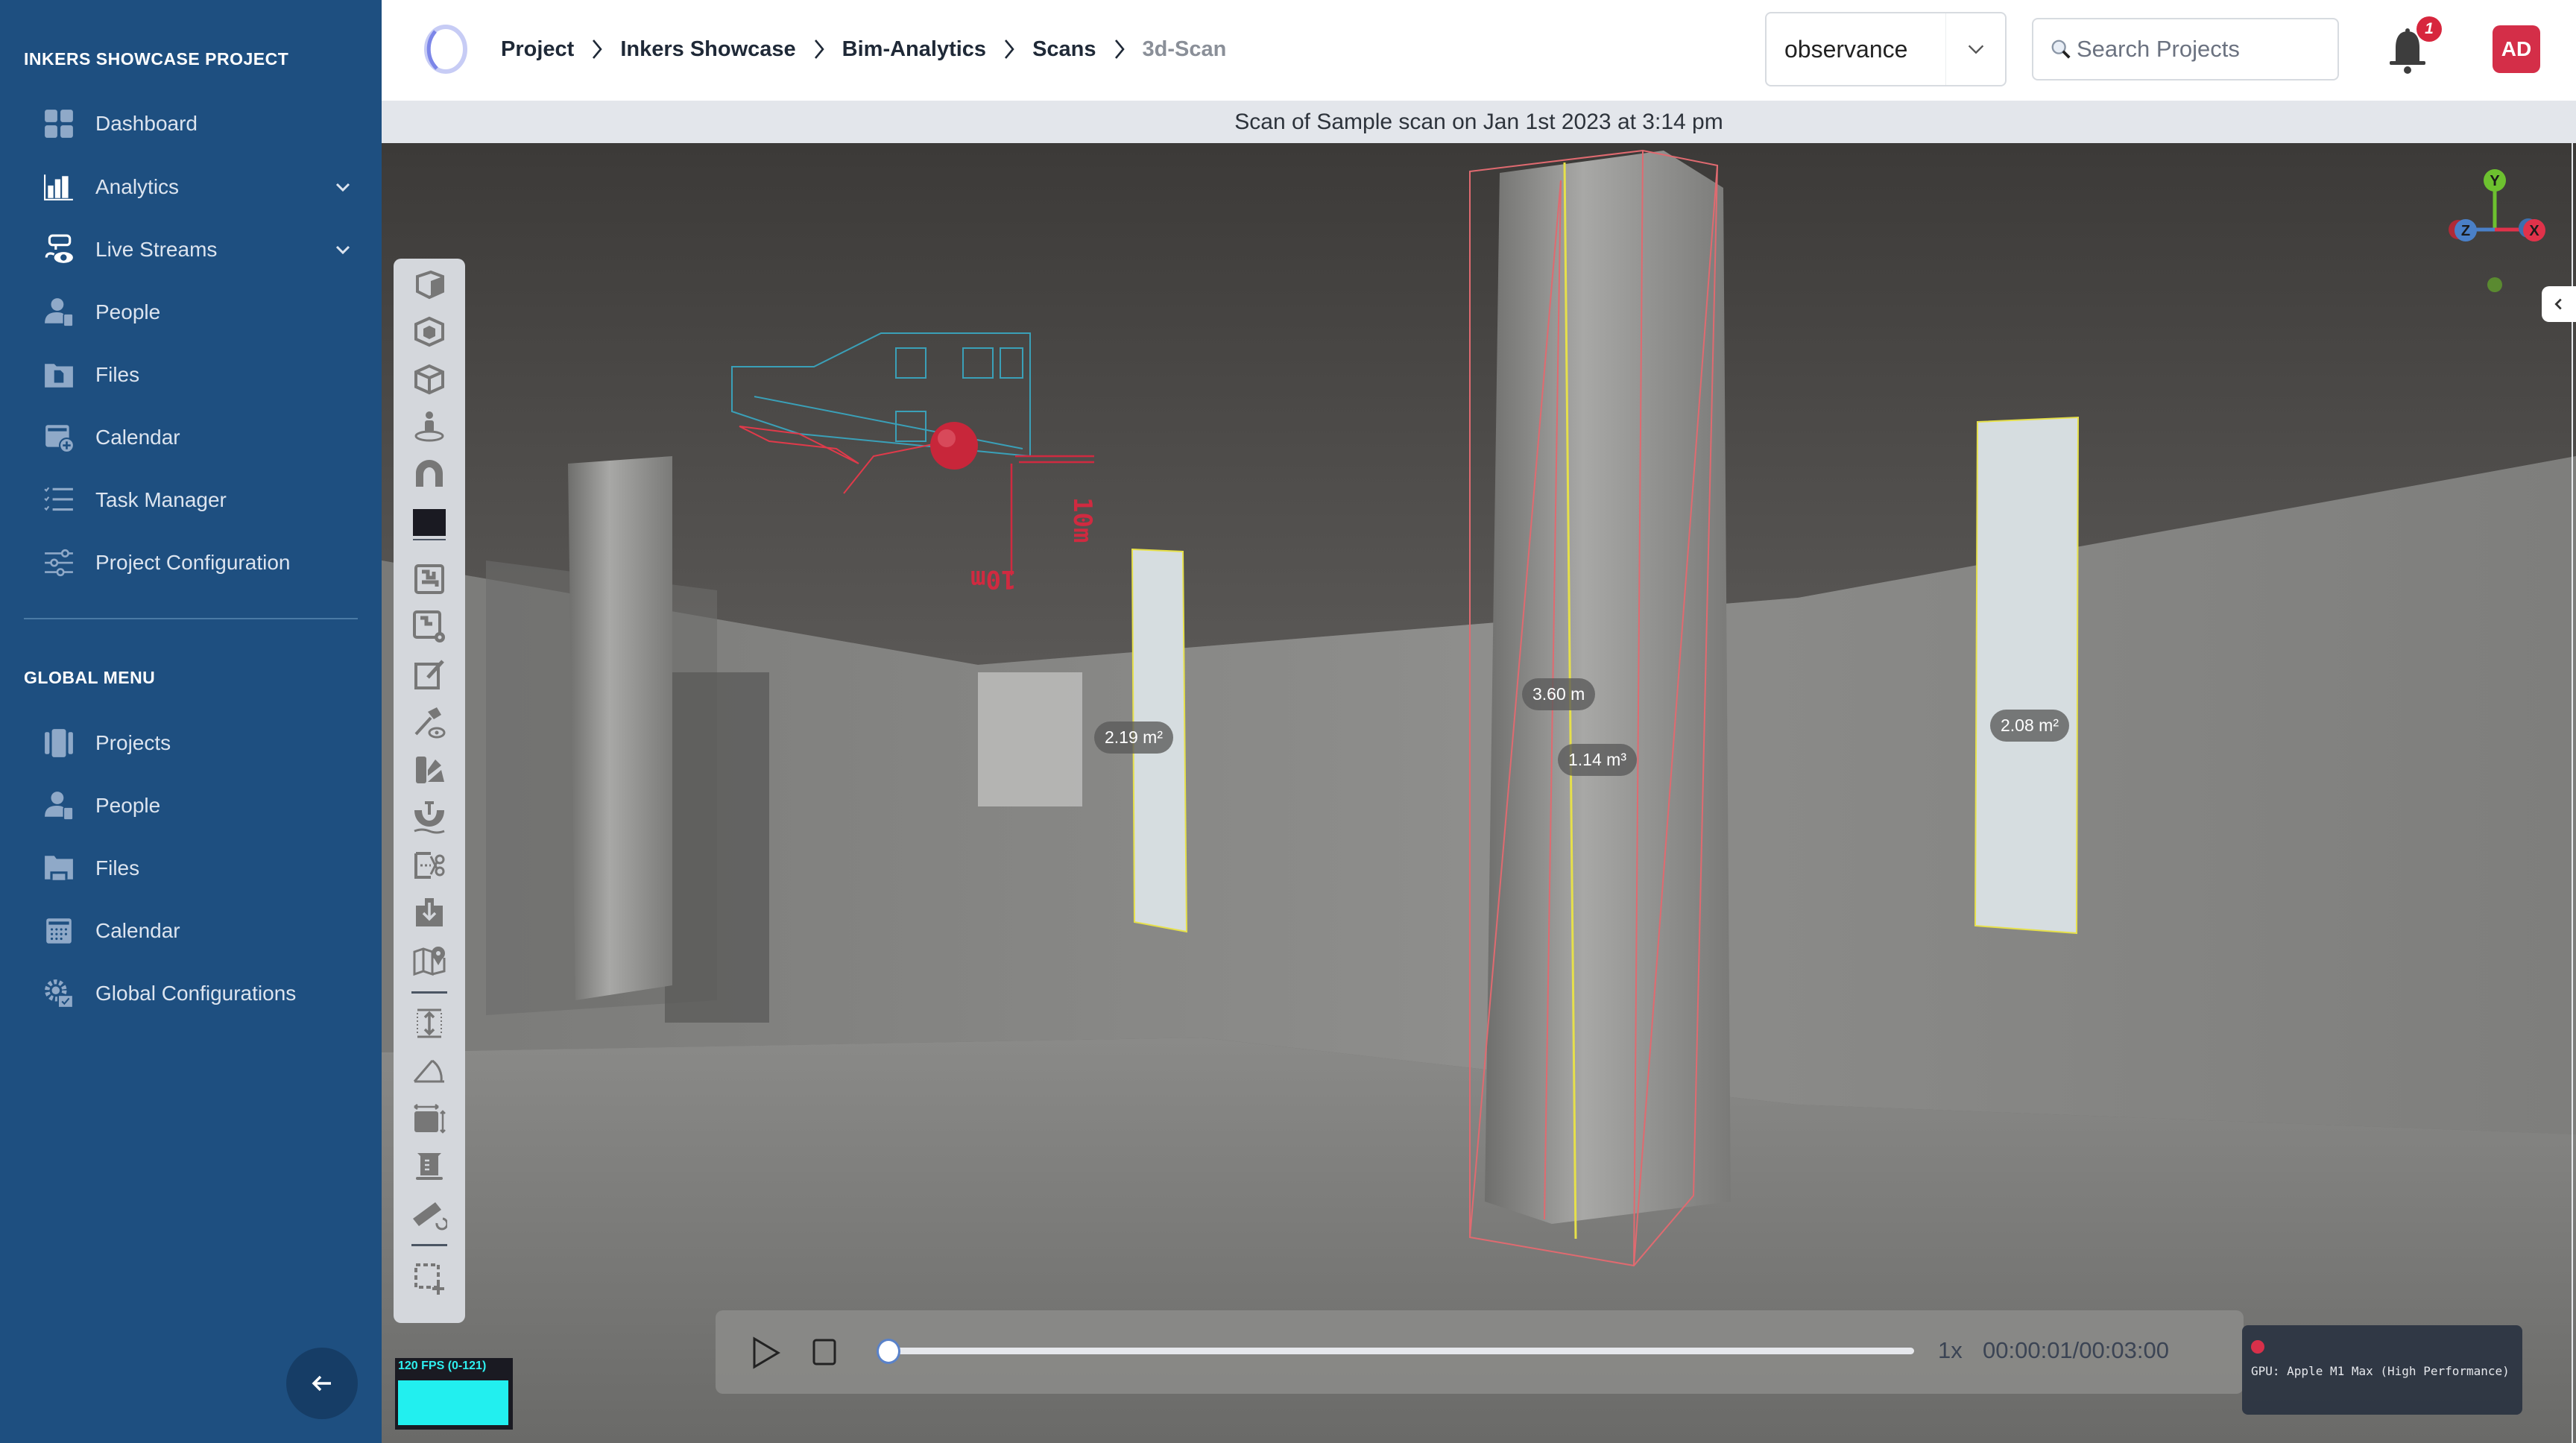  I want to click on folder-file-icon, so click(59, 375).